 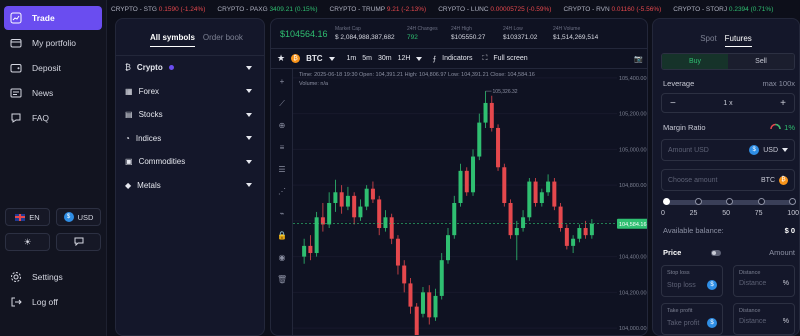 What do you see at coordinates (505, 92) in the screenshot?
I see `high-marker-label: 105,326.32` at bounding box center [505, 92].